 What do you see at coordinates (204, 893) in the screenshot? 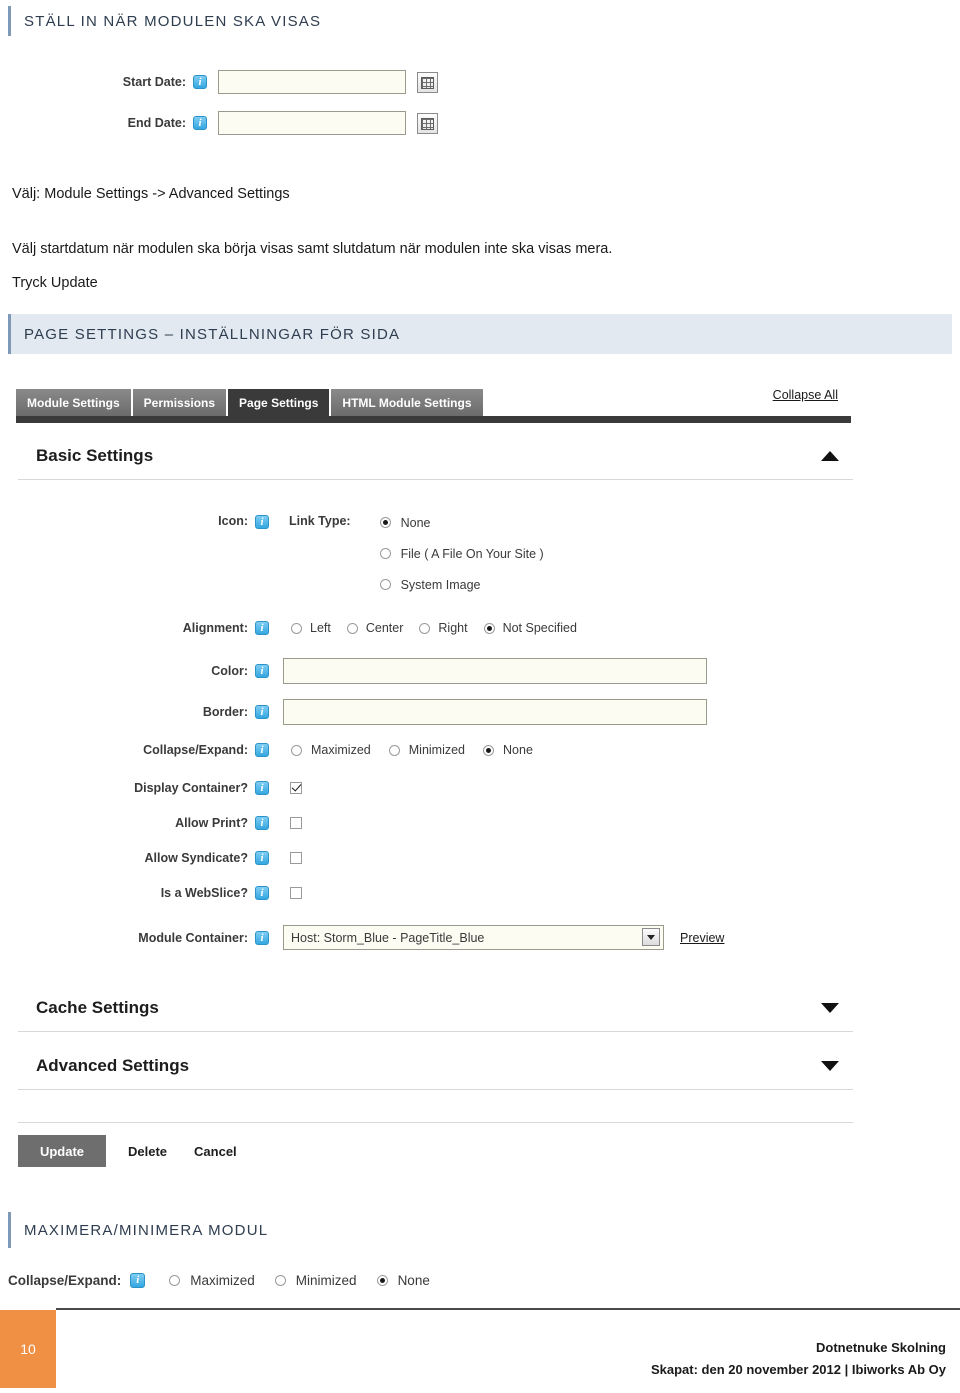
I see `is-a-webslice-label: Is a WebSlice?` at bounding box center [204, 893].